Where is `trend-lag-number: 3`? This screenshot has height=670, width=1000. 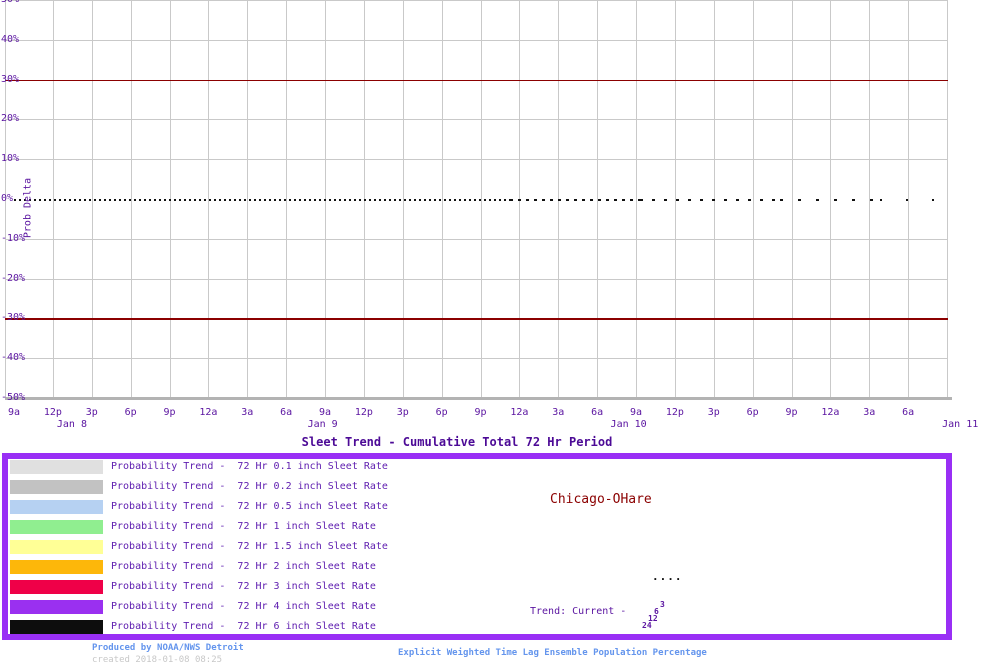
trend-lag-number: 3 is located at coordinates (662, 604).